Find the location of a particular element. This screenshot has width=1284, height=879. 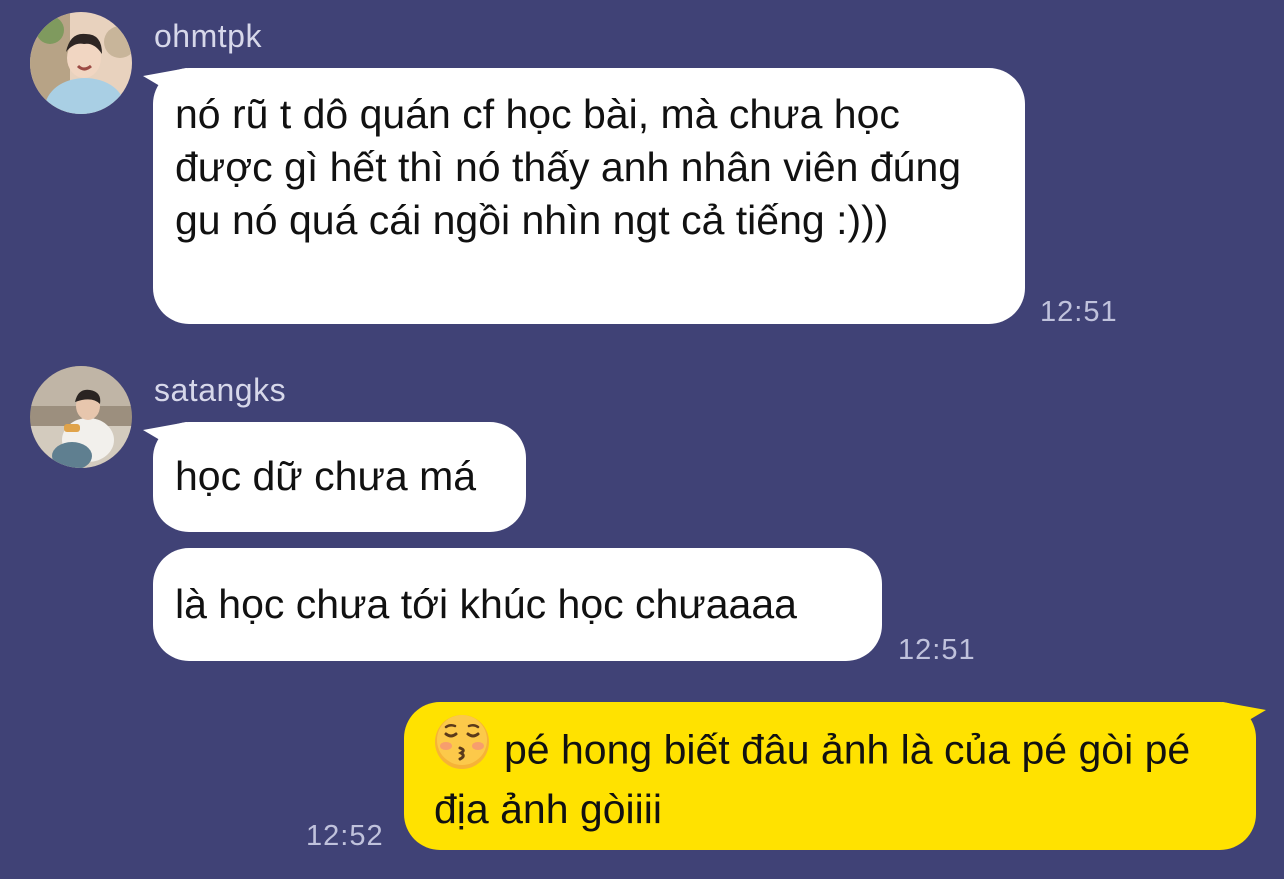

message-bubble: là học chưa tới khúc học chưaaaa is located at coordinates (517, 604).